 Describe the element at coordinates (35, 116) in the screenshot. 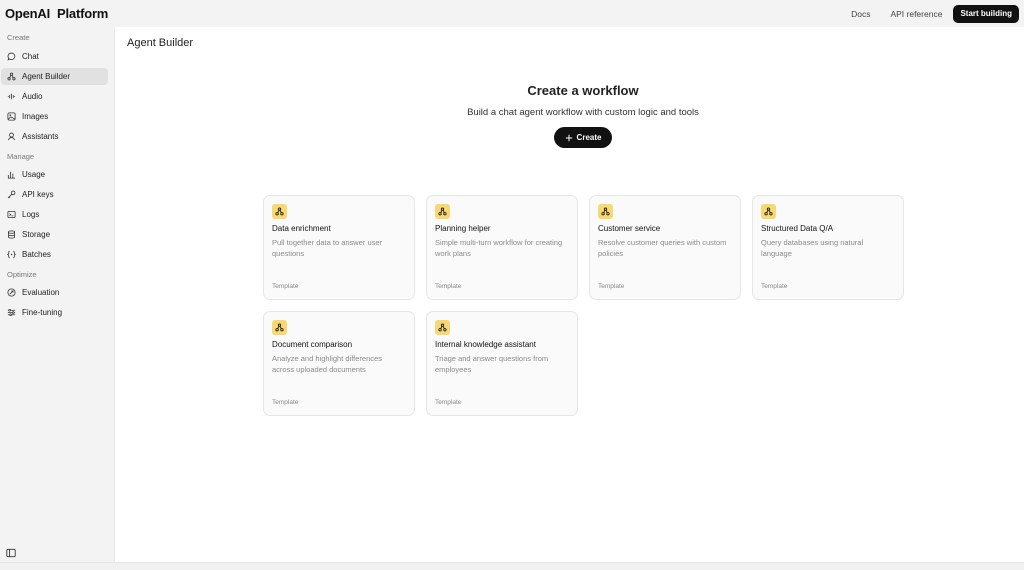

I see `sidebar-item-label: Images` at that location.